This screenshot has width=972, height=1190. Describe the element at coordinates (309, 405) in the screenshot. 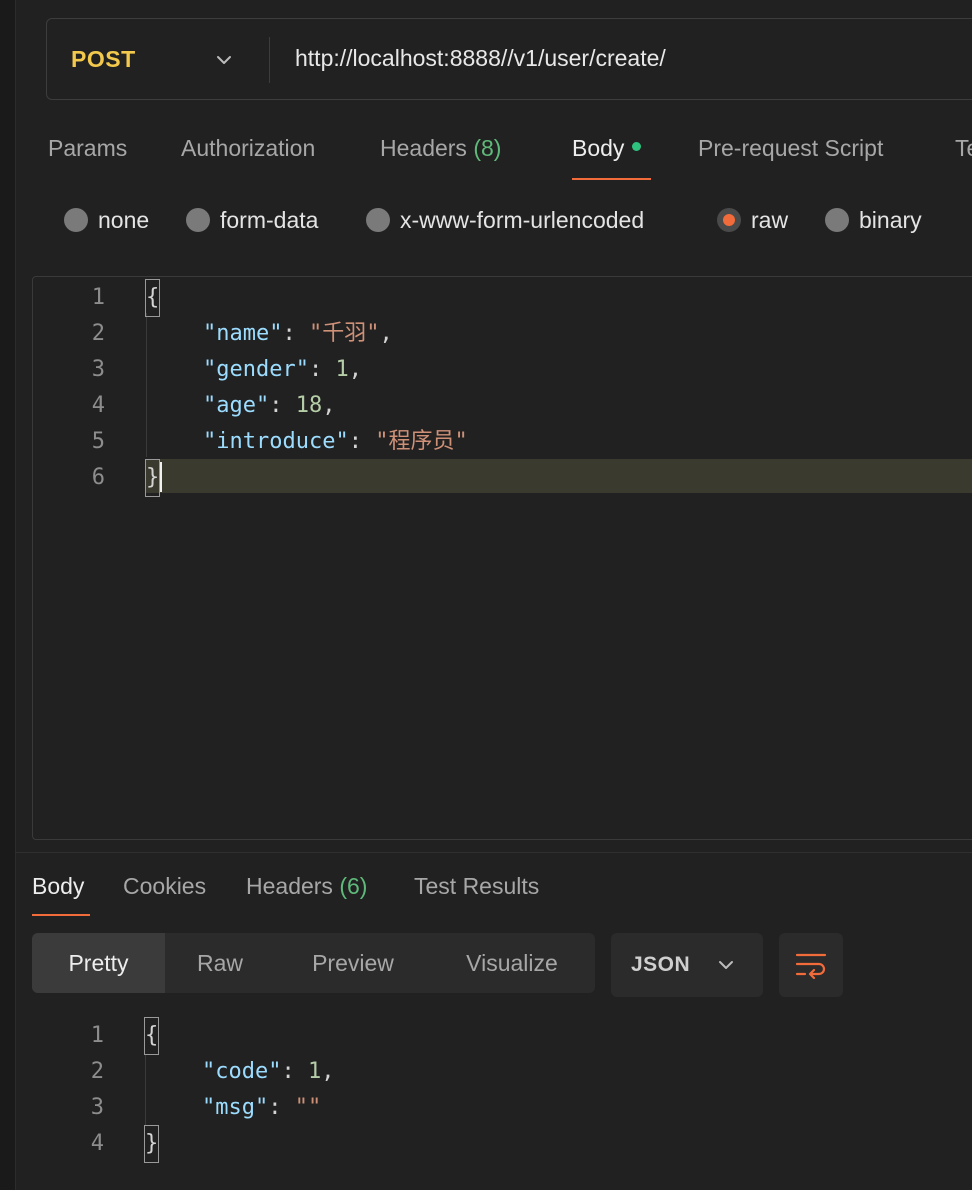

I see `json-value: 18` at that location.